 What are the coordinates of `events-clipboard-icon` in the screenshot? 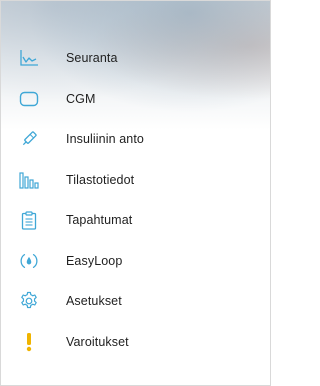 It's located at (29, 220).